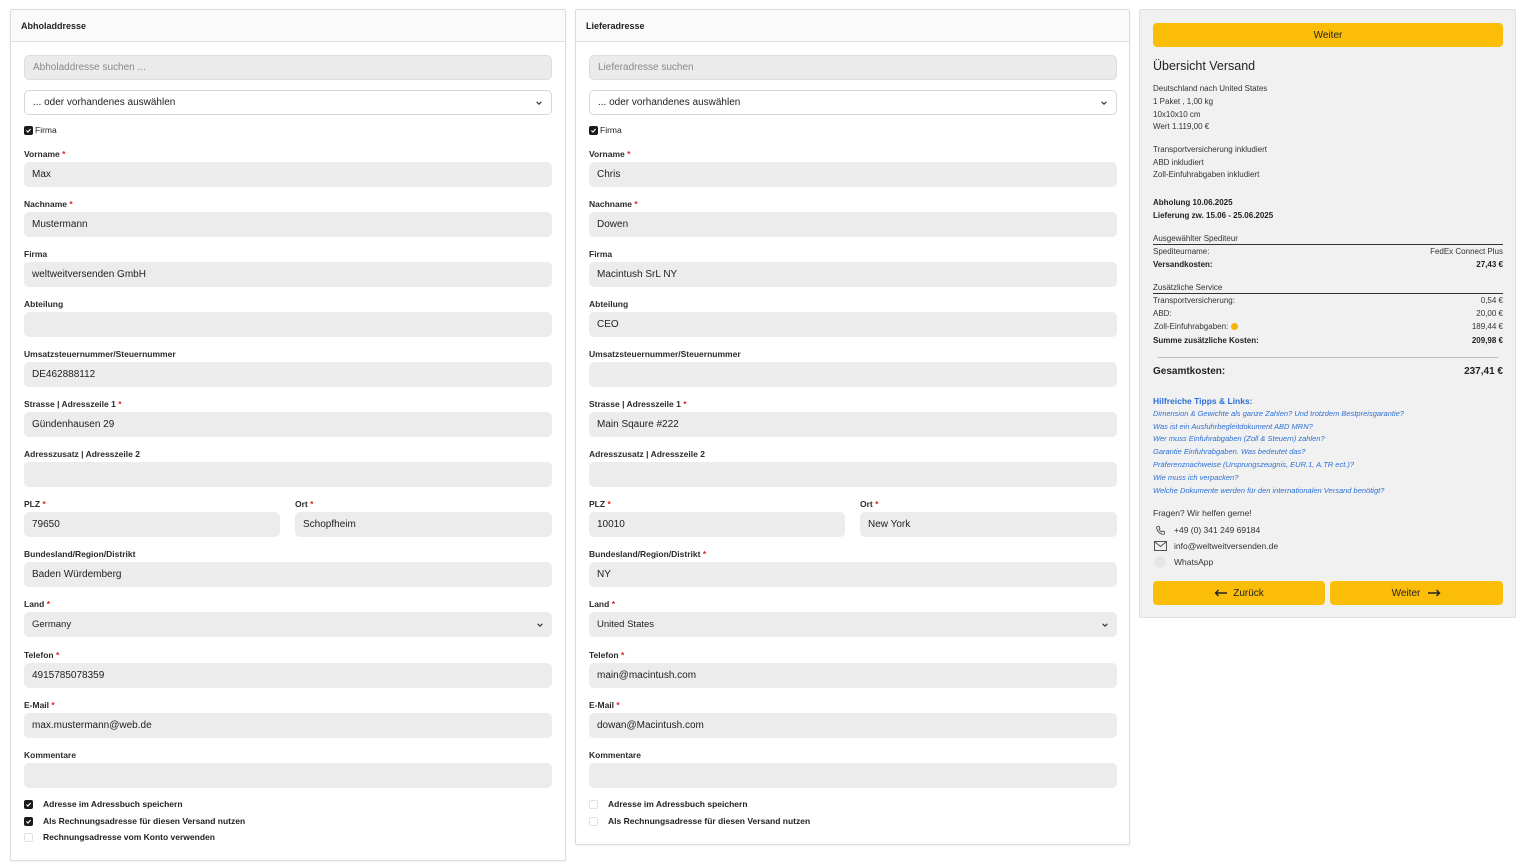 This screenshot has height=868, width=1526. What do you see at coordinates (647, 454) in the screenshot?
I see `delivery-adresszusatz-label: Adresszusatz | Adresszeile 2` at bounding box center [647, 454].